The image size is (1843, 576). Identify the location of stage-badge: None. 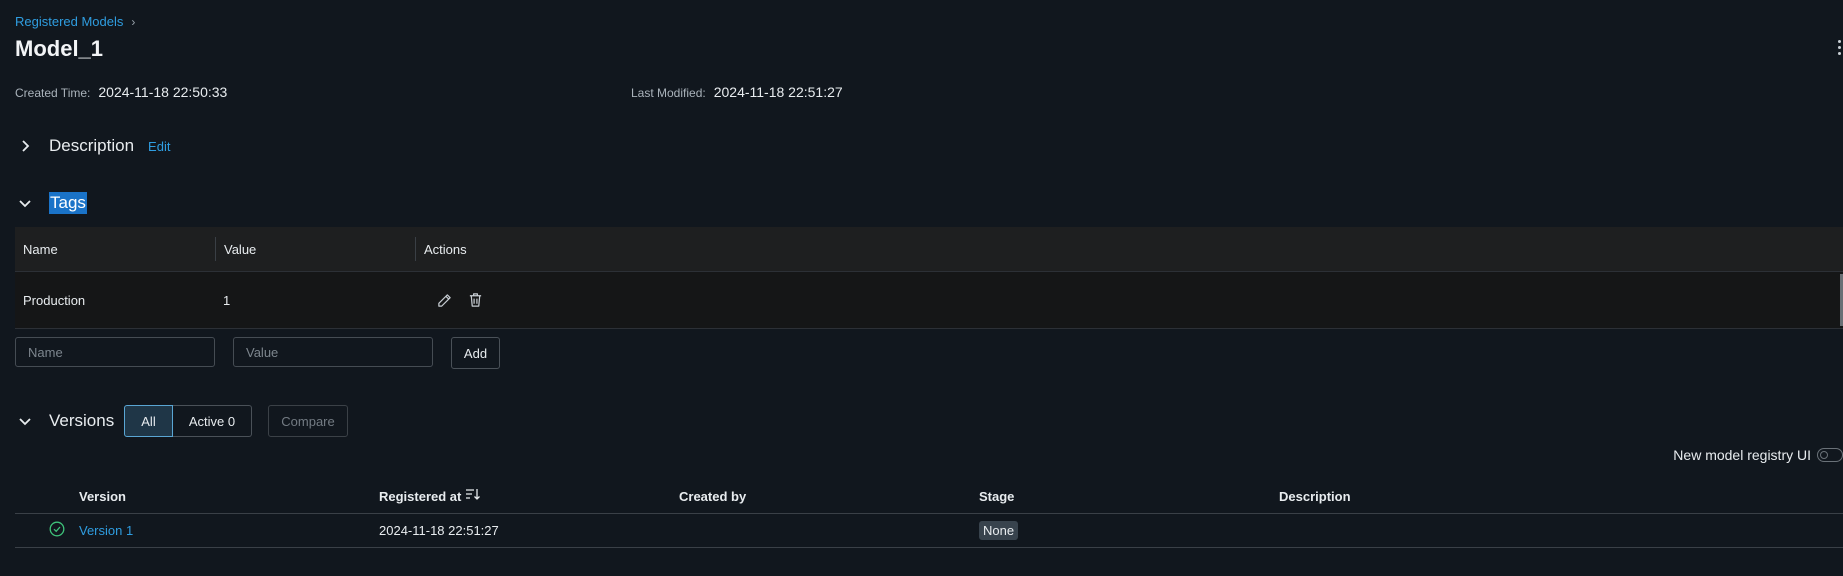
(999, 530).